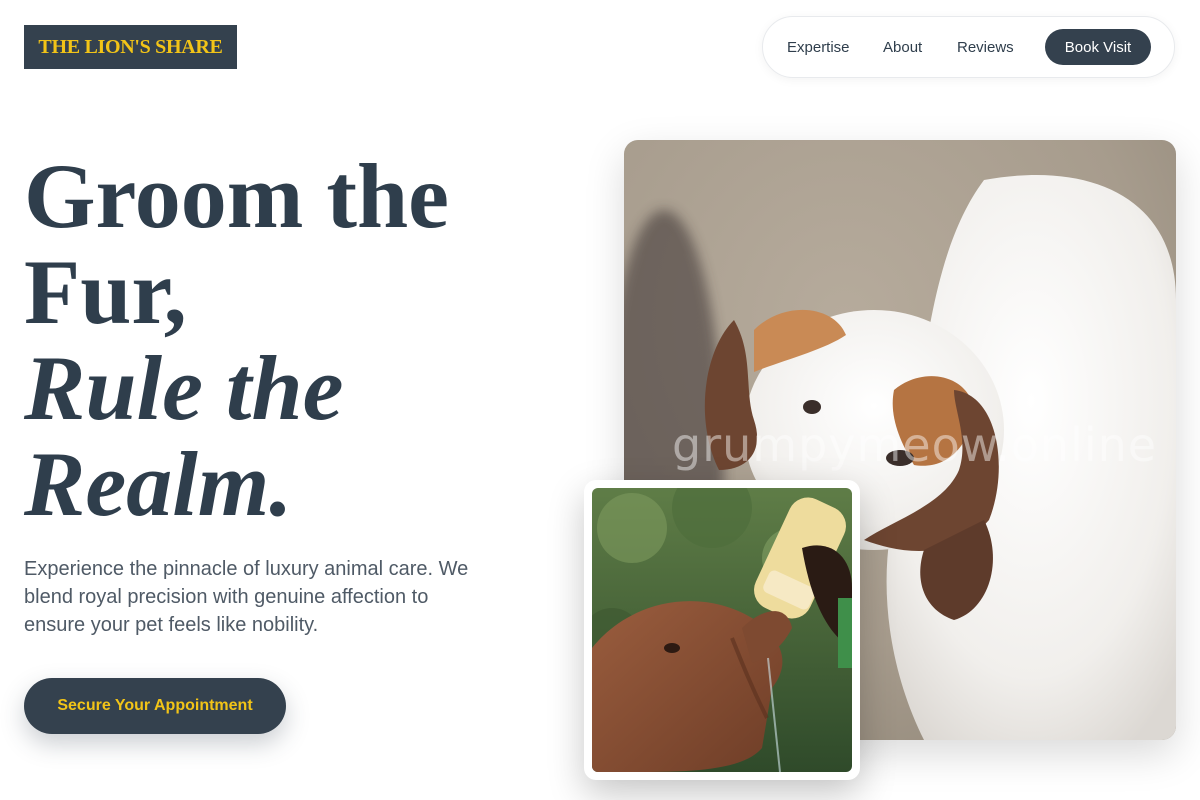 This screenshot has height=800, width=1200. What do you see at coordinates (155, 706) in the screenshot?
I see `secure-appointment-button: Secure Your Appointment` at bounding box center [155, 706].